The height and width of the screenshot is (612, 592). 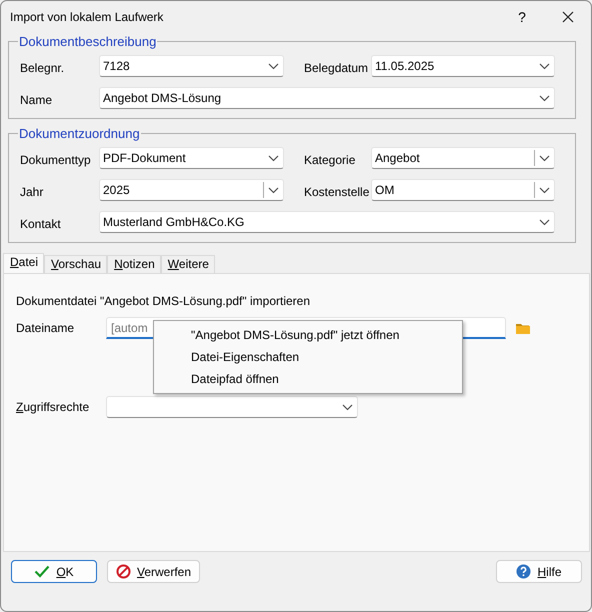 What do you see at coordinates (53, 407) in the screenshot?
I see `field-label: Zugriffsrechte` at bounding box center [53, 407].